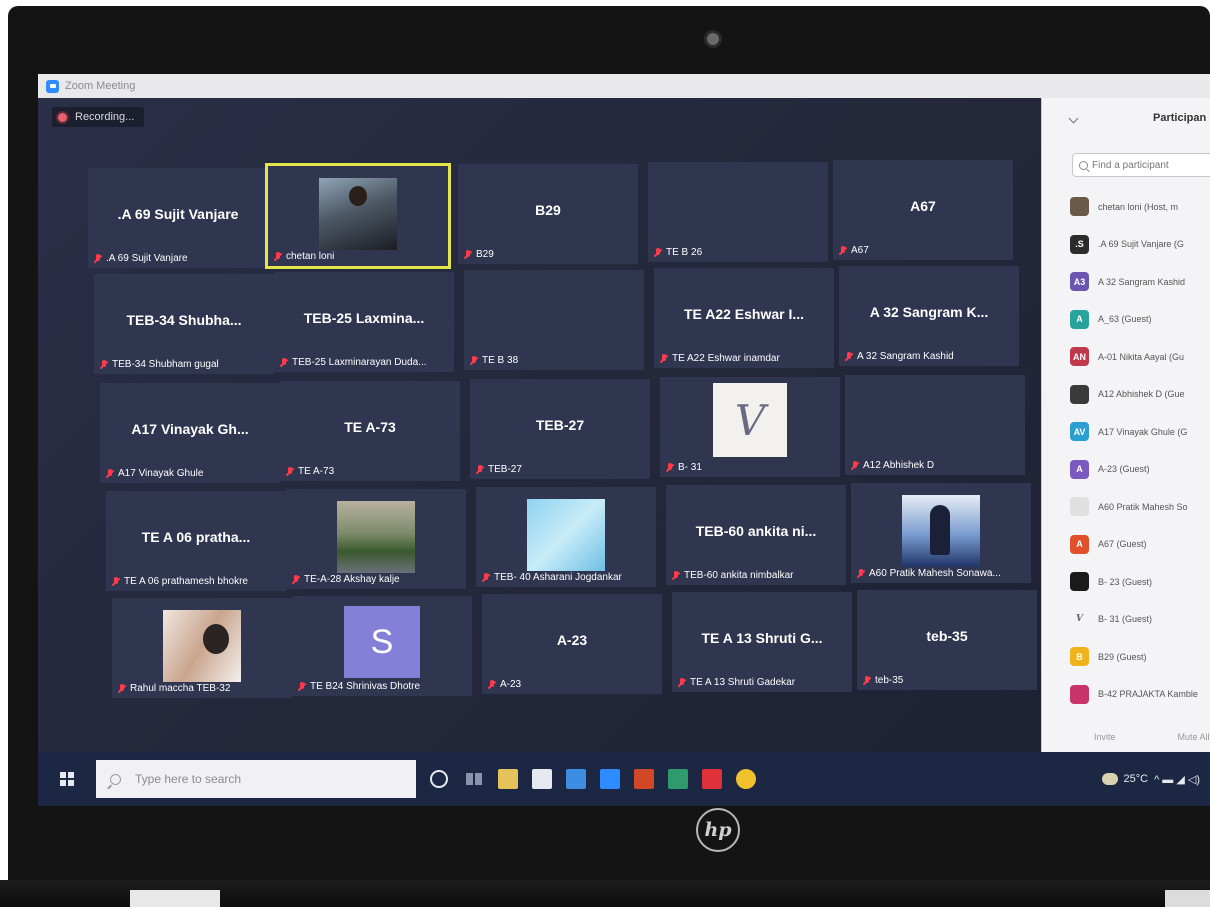  Describe the element at coordinates (352, 579) in the screenshot. I see `participant-name: TE-A-28 Akshay kalje` at that location.